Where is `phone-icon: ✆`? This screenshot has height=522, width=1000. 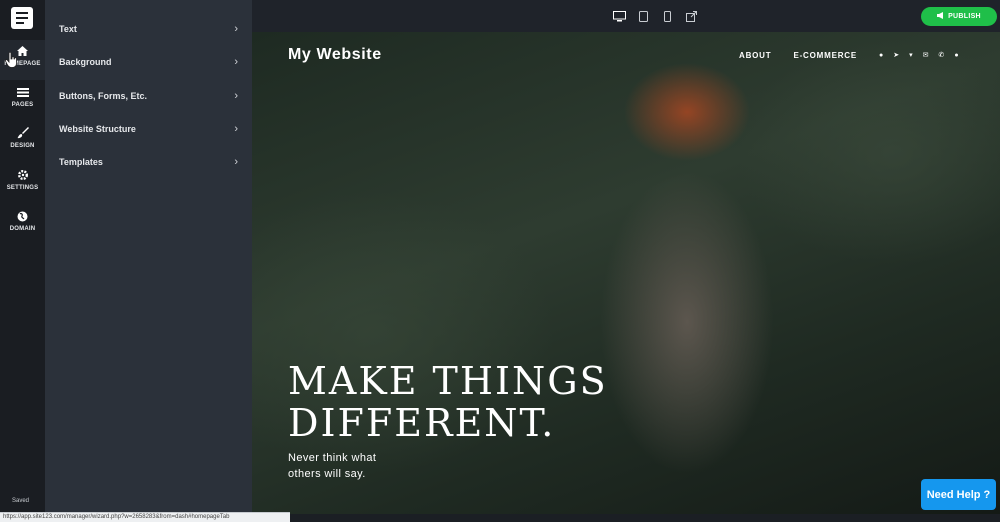 phone-icon: ✆ is located at coordinates (942, 55).